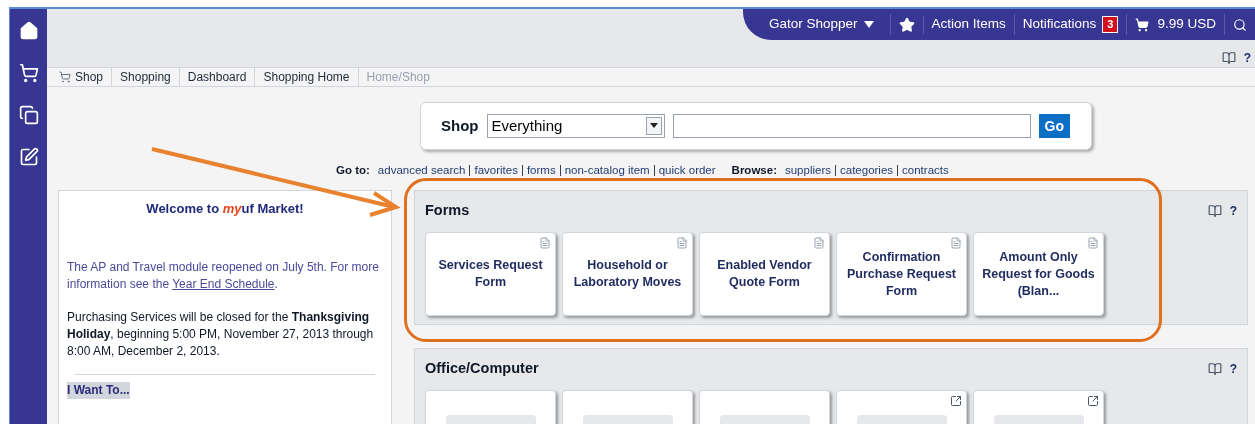 Image resolution: width=1255 pixels, height=424 pixels. I want to click on panel-title: Office/Computer, so click(482, 368).